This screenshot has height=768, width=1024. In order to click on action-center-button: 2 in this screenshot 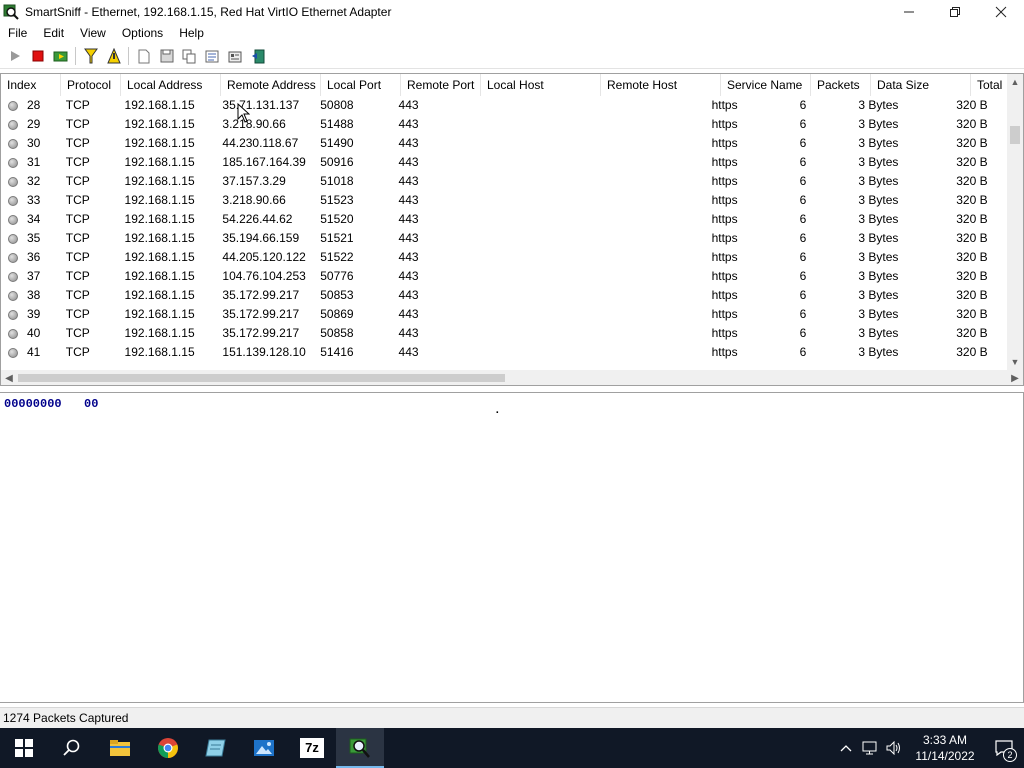, I will do `click(1004, 748)`.